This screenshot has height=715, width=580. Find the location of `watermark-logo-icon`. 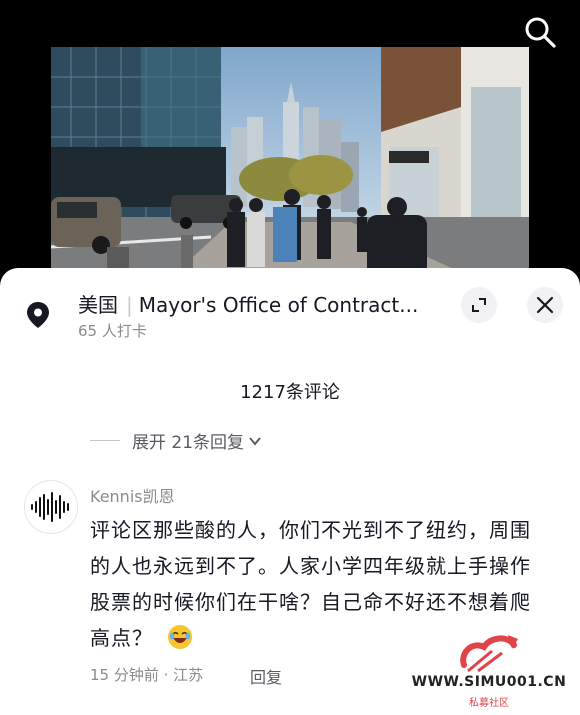

watermark-logo-icon is located at coordinates (489, 654).